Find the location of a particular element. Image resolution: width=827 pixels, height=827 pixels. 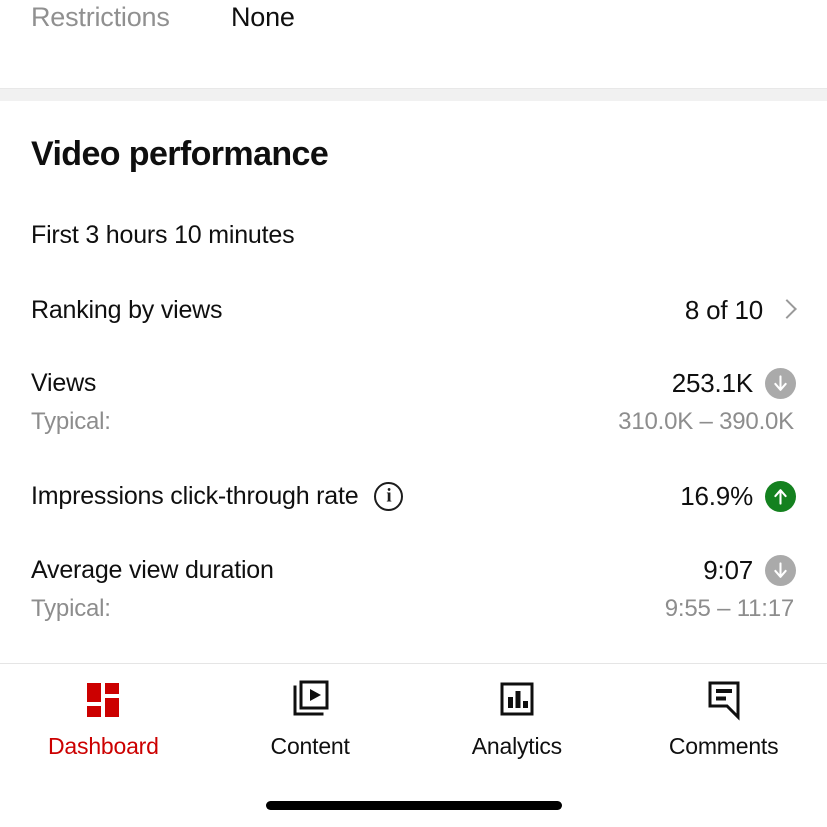

metric-label: Ranking by views is located at coordinates (127, 309).